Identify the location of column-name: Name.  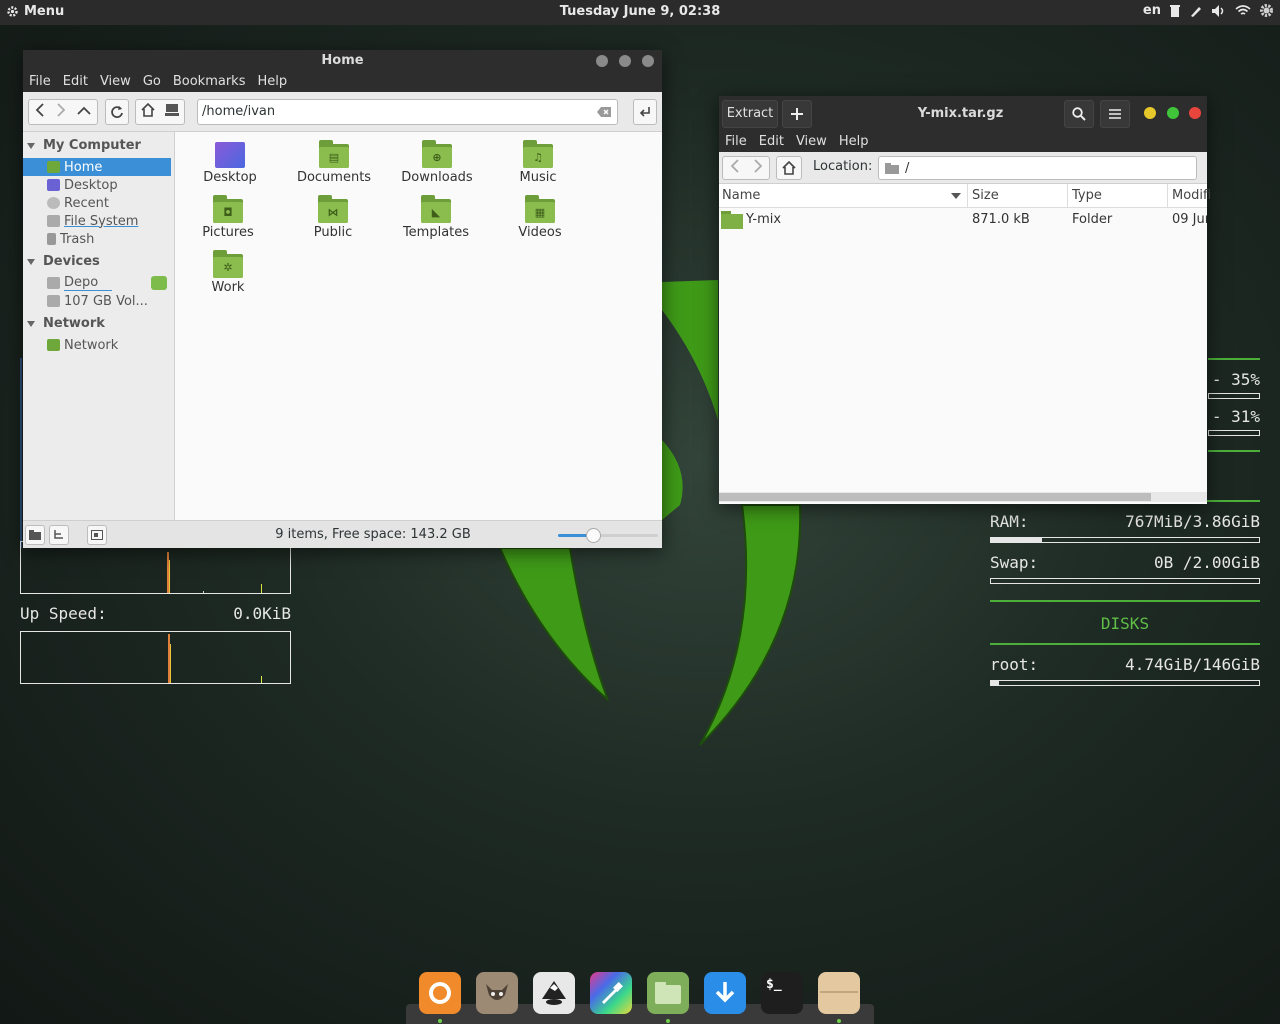
(741, 195).